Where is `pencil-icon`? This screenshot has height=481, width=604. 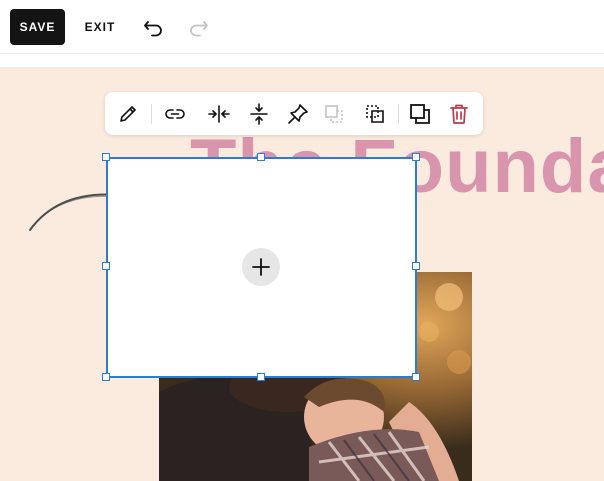
pencil-icon is located at coordinates (128, 114).